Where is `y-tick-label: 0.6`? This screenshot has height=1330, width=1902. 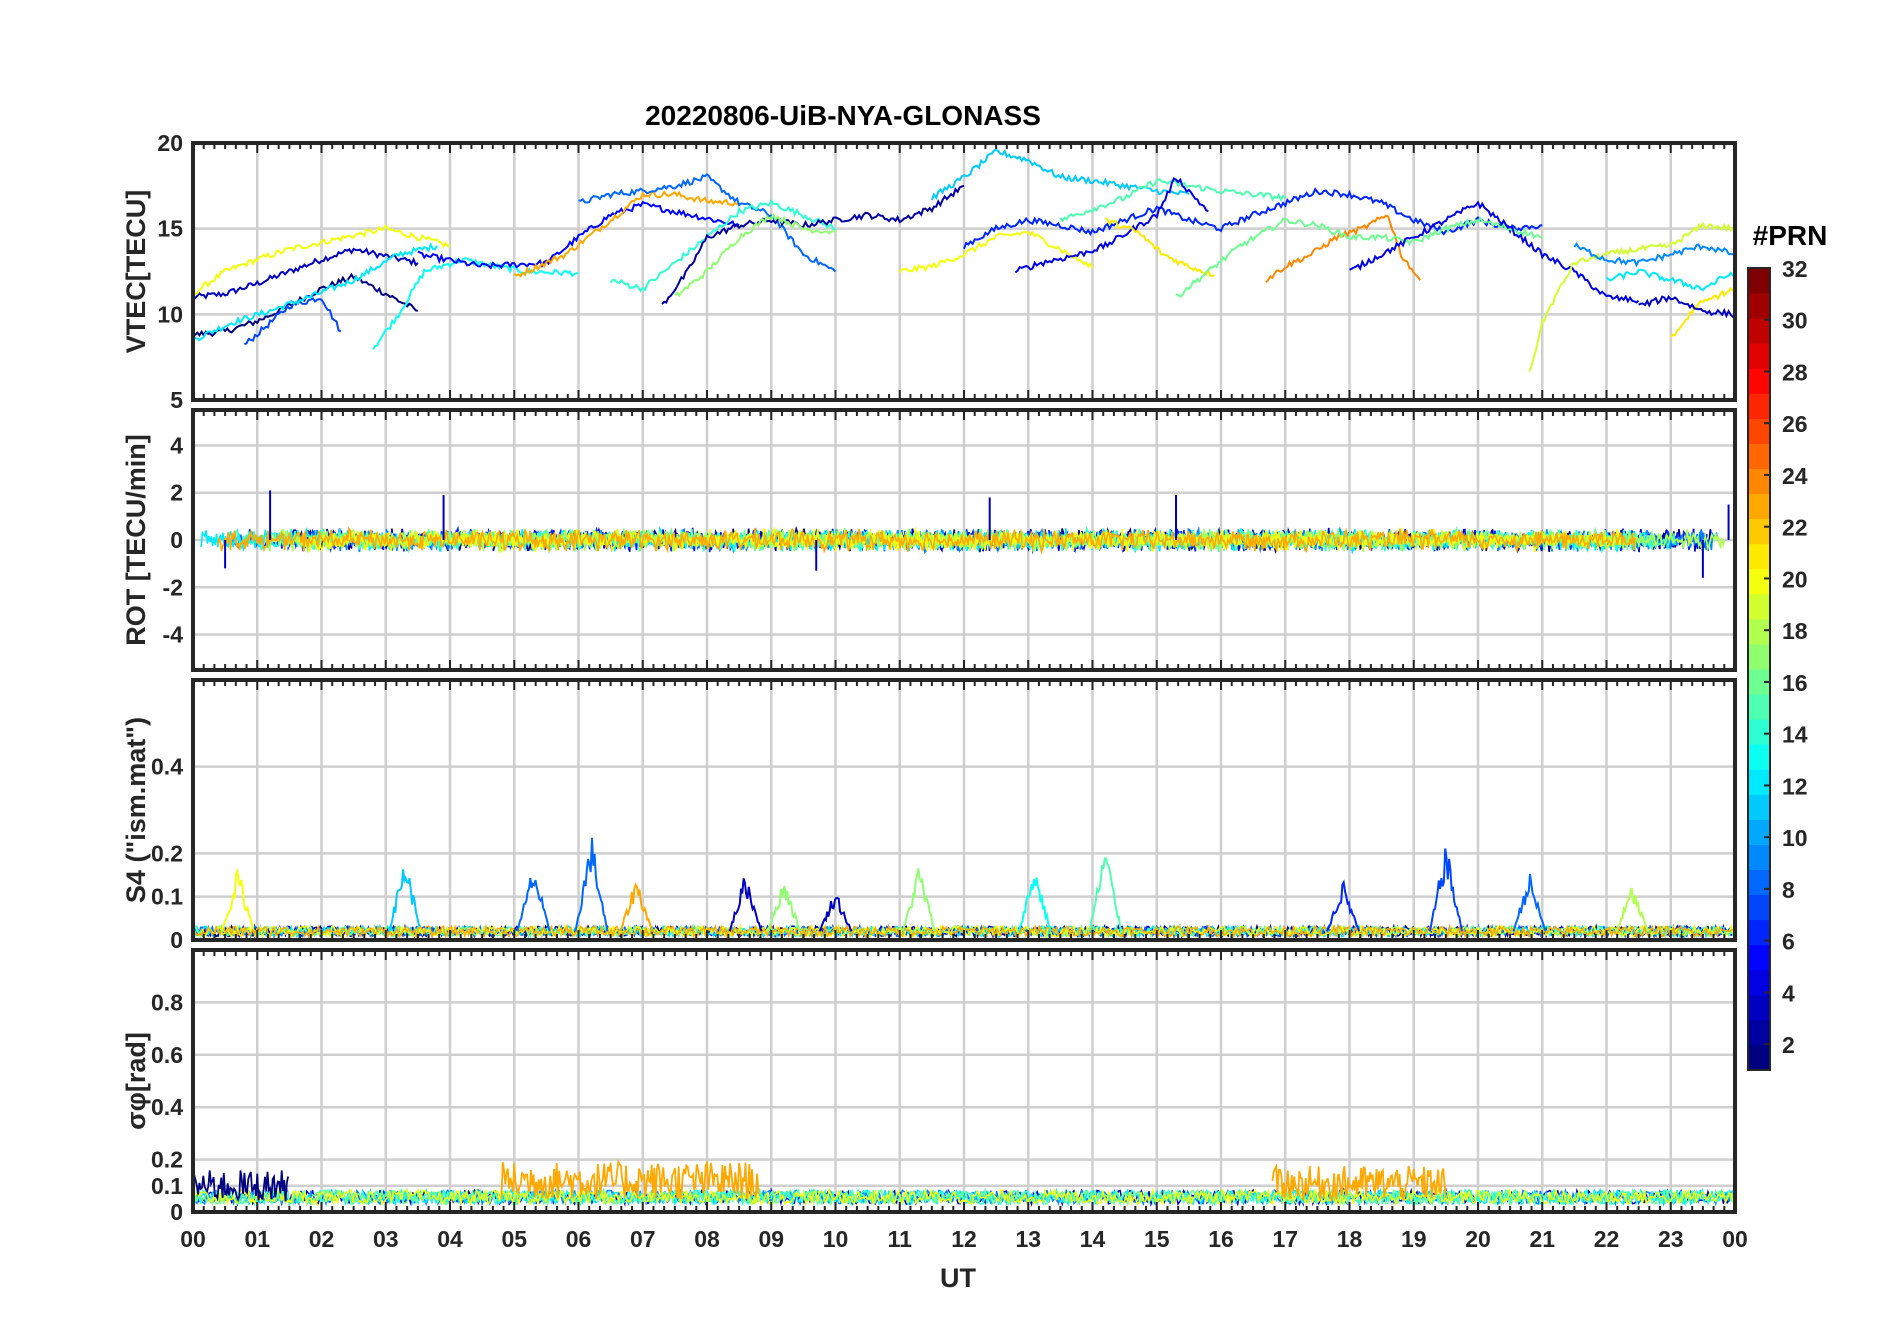 y-tick-label: 0.6 is located at coordinates (167, 1055).